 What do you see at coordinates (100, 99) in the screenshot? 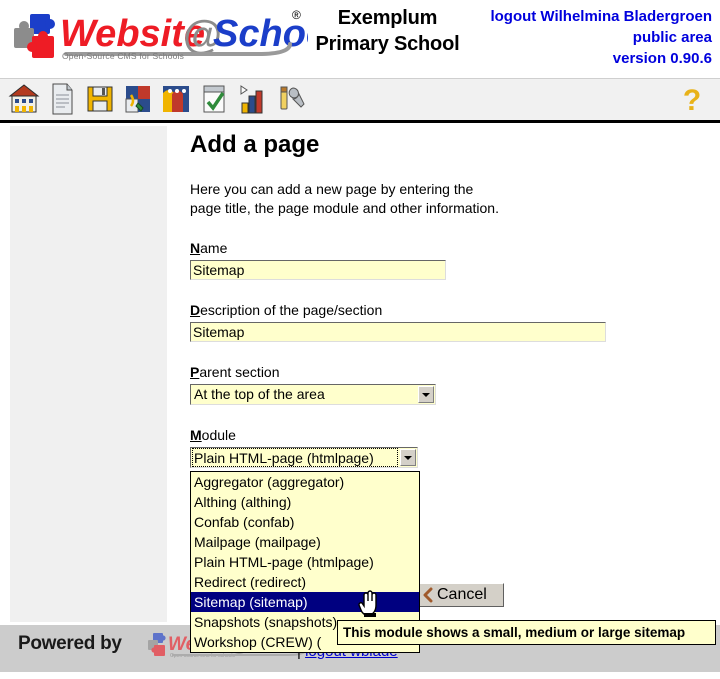
I see `save-icon` at bounding box center [100, 99].